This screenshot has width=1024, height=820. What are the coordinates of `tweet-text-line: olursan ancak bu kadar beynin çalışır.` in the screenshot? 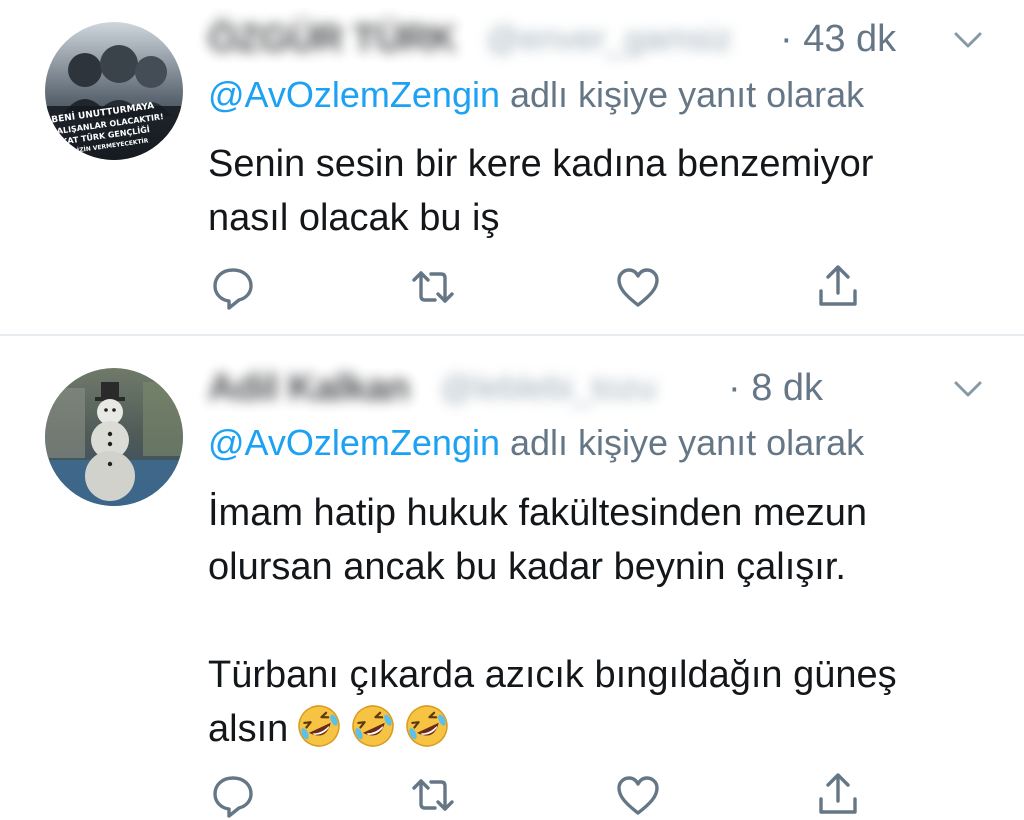 It's located at (527, 567).